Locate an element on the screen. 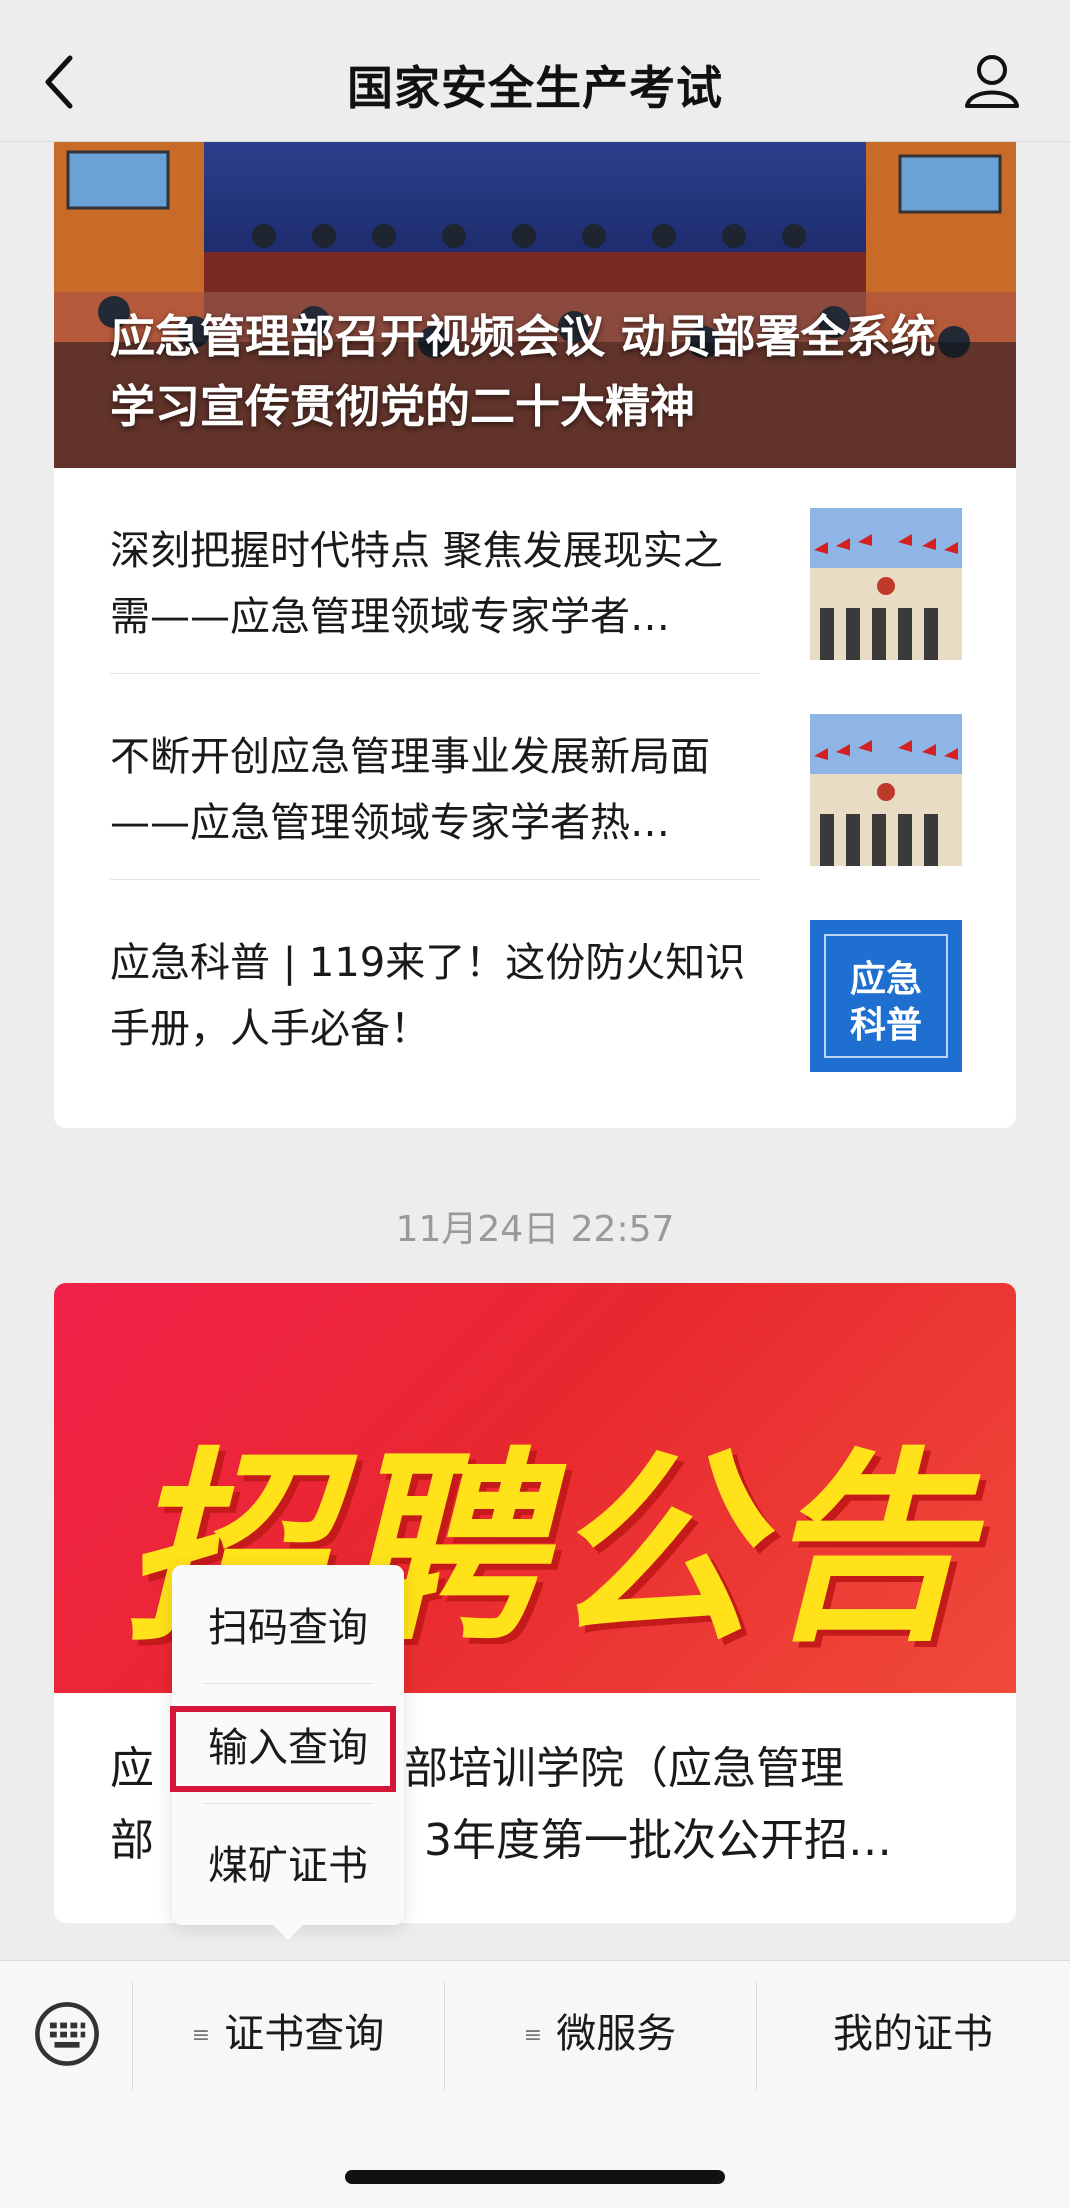 This screenshot has width=1070, height=2208. nav-bar: 国家安全生产考试 is located at coordinates (535, 71).